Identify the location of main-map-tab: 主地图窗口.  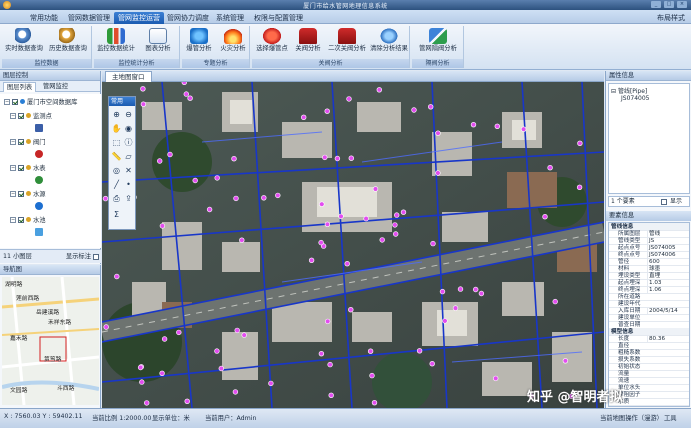
(128, 76).